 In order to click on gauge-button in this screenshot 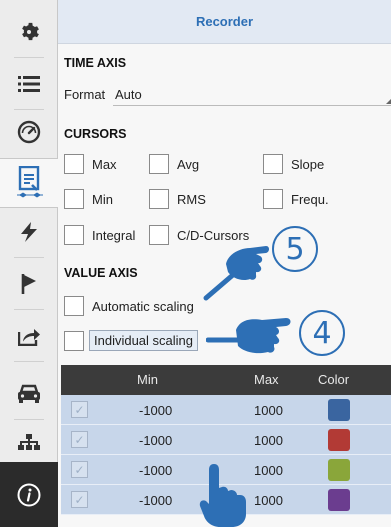, I will do `click(29, 132)`.